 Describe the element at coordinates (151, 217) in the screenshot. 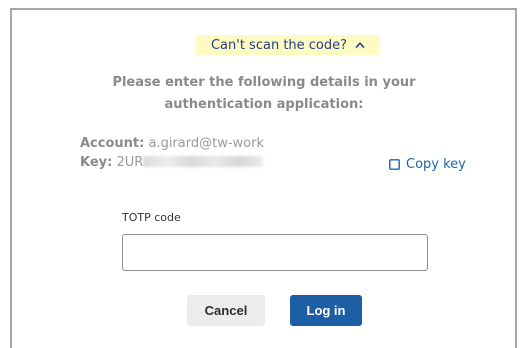

I see `totp-label: TOTP code` at that location.